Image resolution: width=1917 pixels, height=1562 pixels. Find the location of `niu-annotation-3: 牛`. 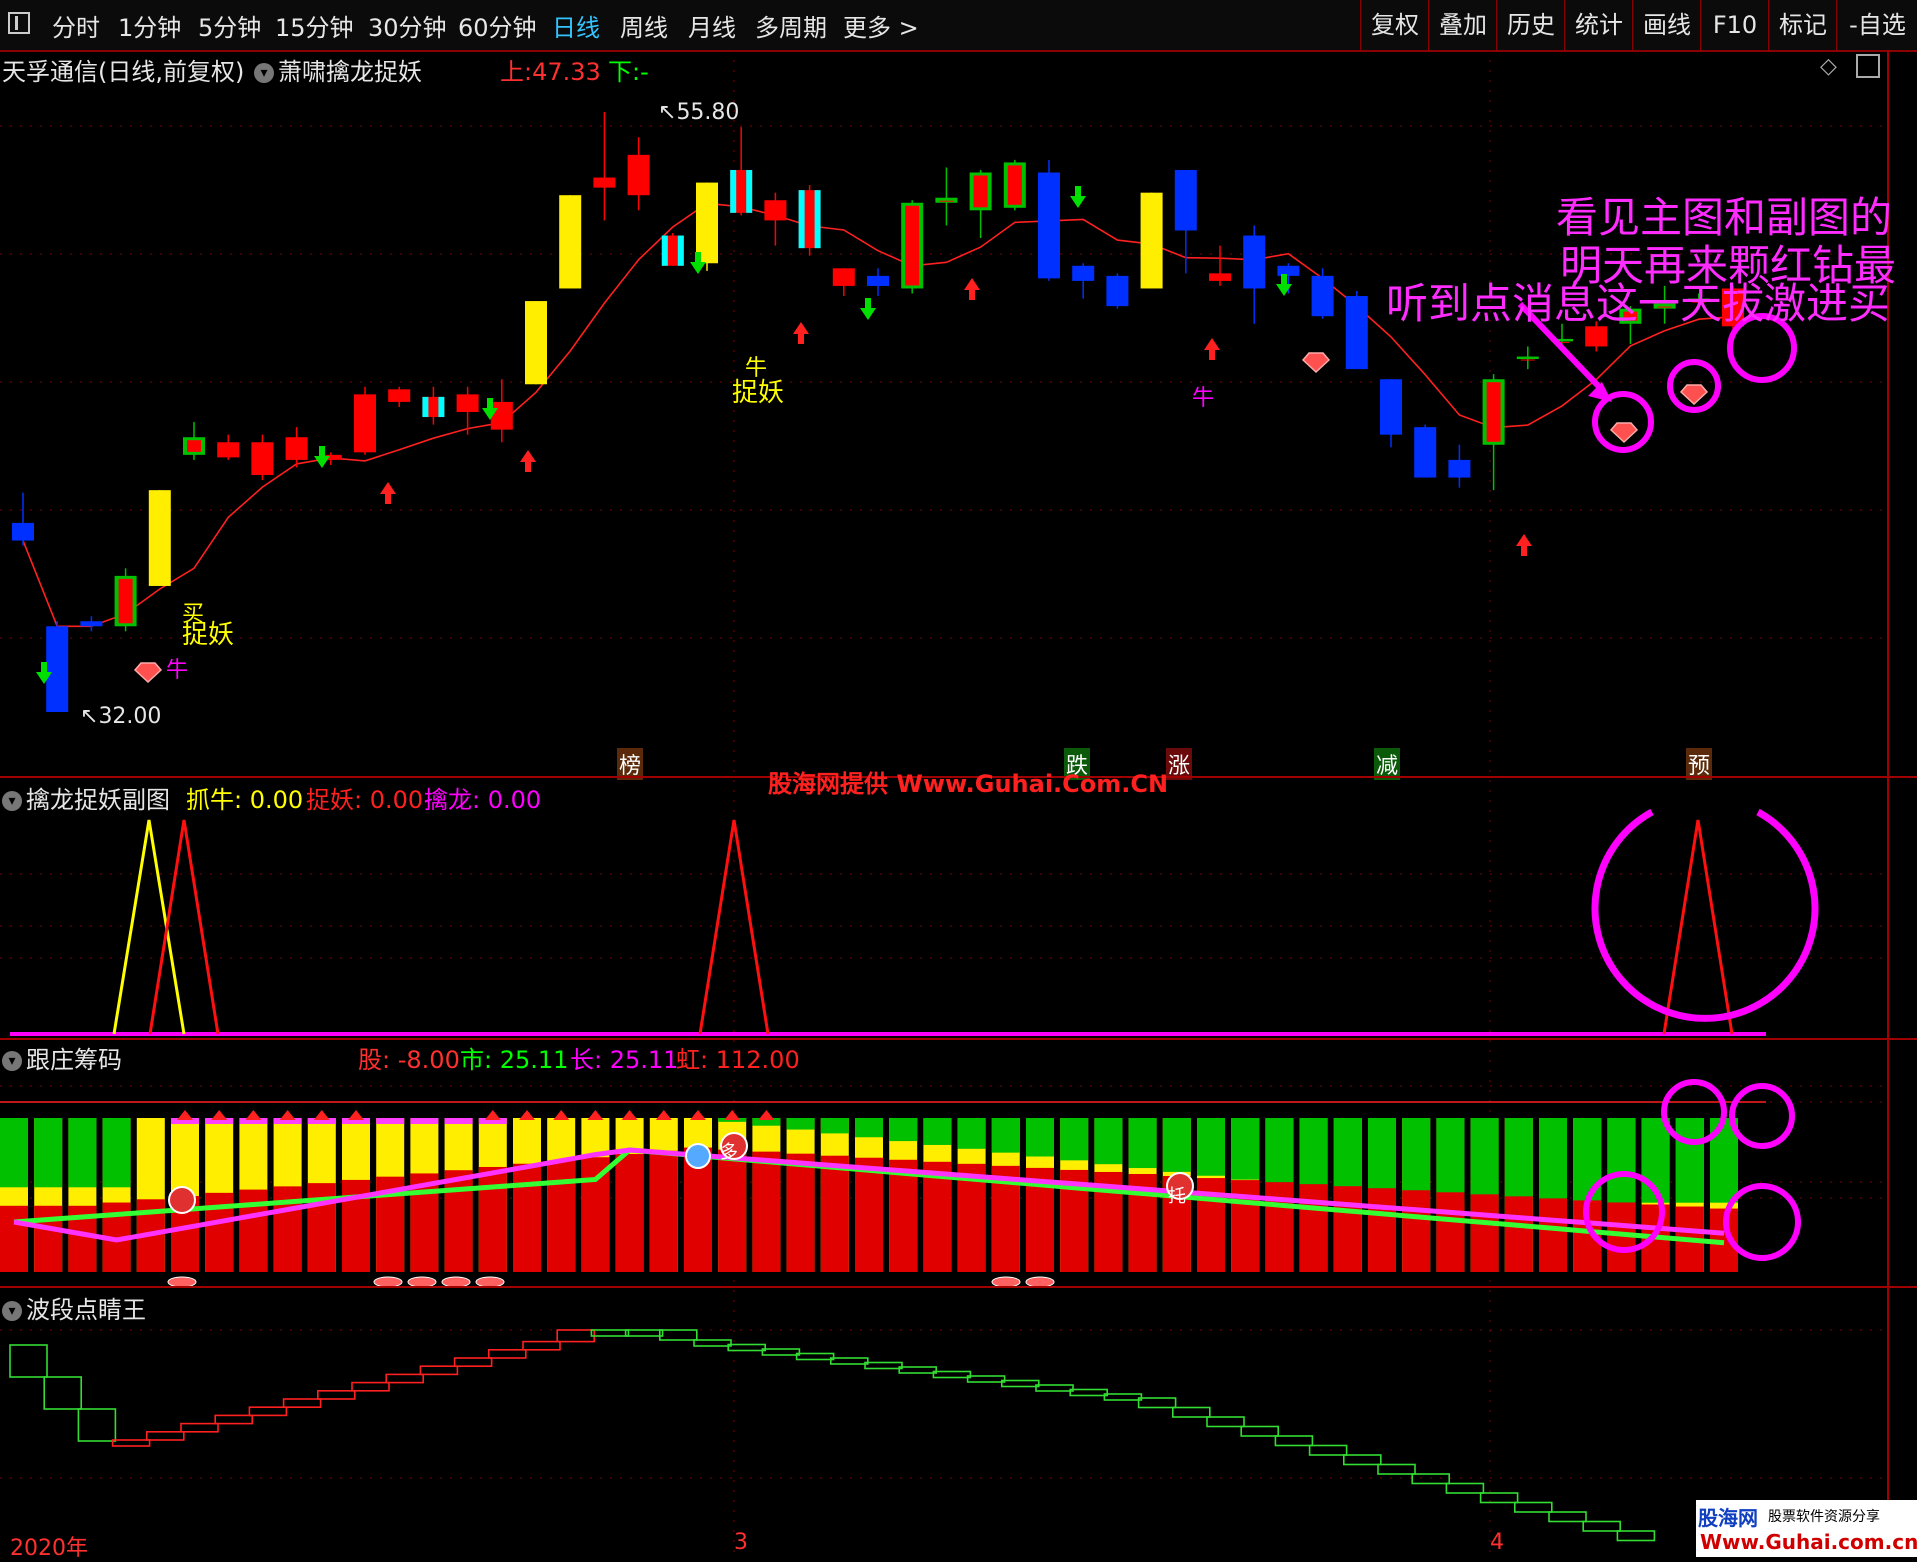

niu-annotation-3: 牛 is located at coordinates (1203, 398).